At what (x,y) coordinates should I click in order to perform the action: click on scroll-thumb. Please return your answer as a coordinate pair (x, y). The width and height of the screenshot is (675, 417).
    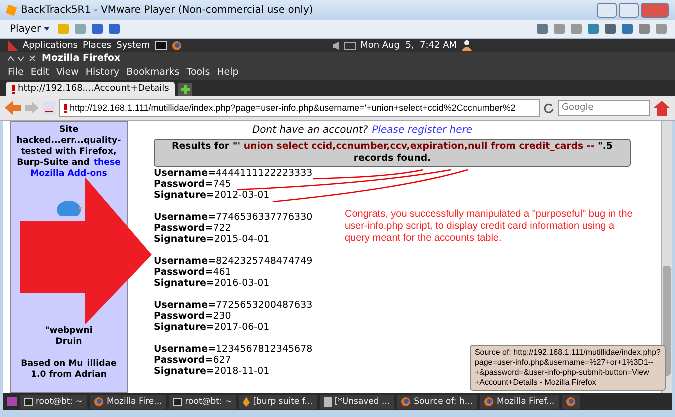
    Looking at the image, I should click on (667, 321).